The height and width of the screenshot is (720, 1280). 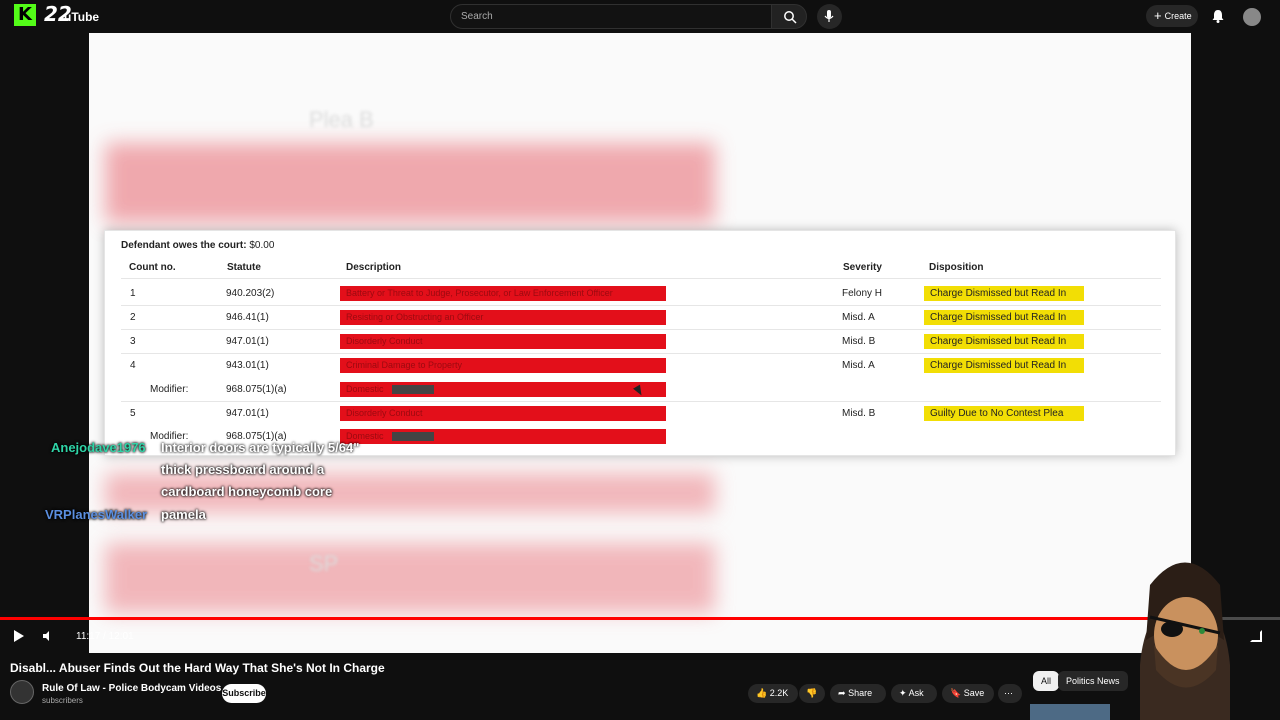 I want to click on row-5-description-redacted: Disorderly Conduct, so click(x=503, y=413).